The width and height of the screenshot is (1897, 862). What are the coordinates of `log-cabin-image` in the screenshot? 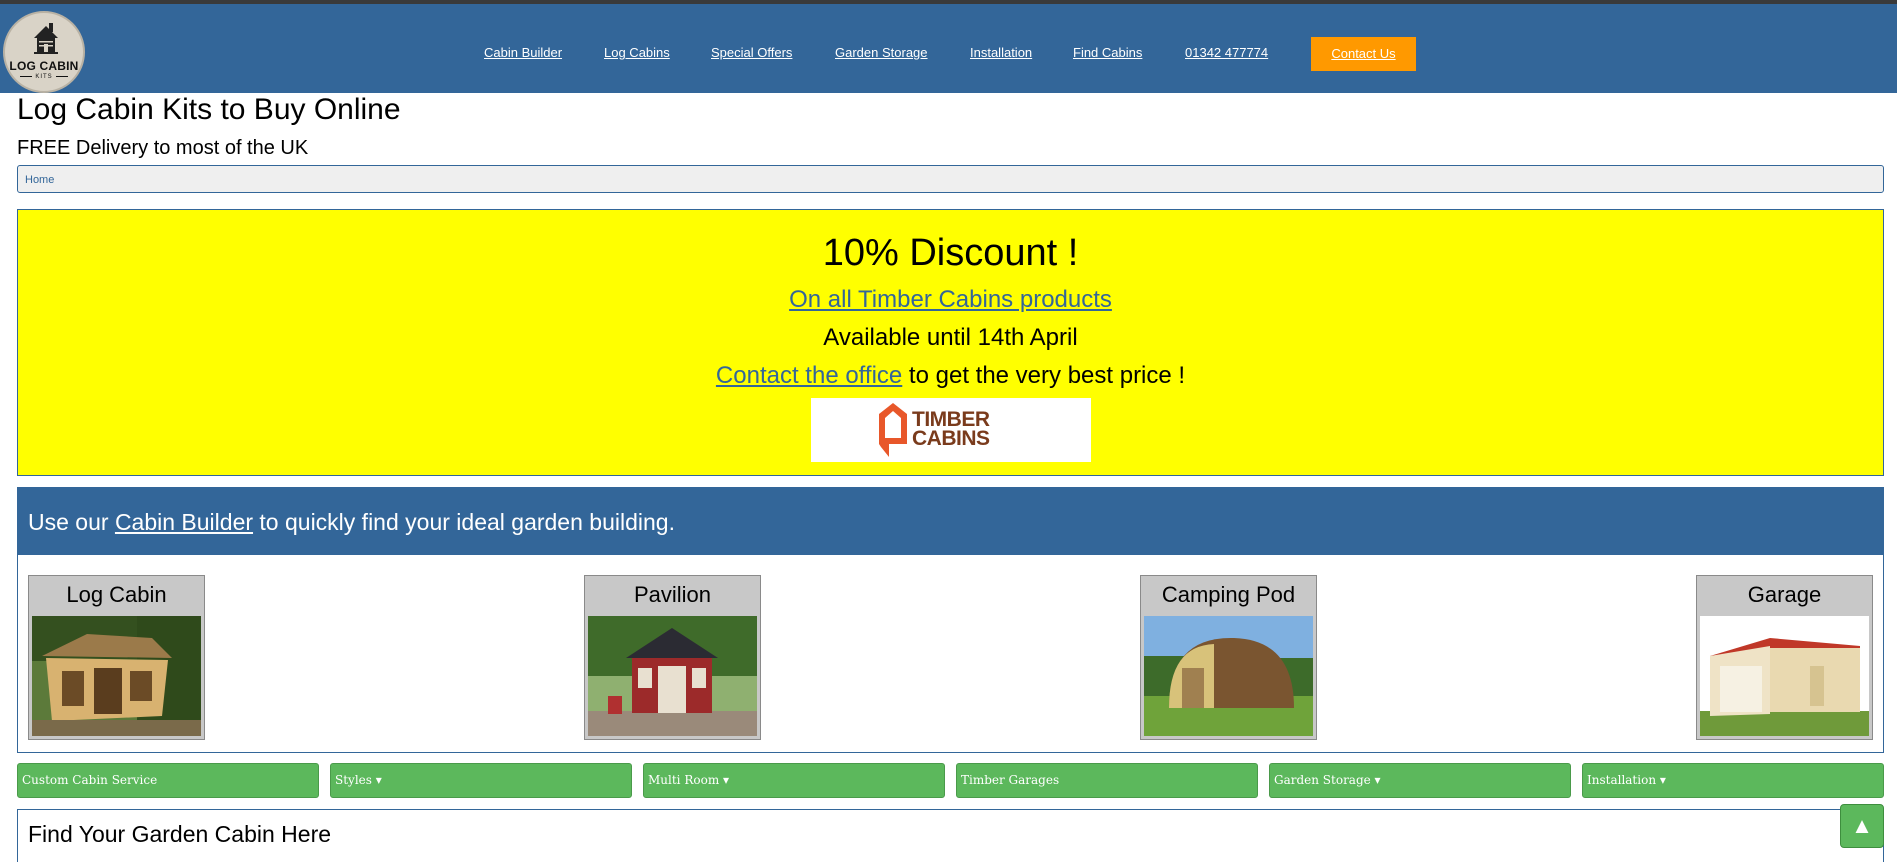 It's located at (116, 676).